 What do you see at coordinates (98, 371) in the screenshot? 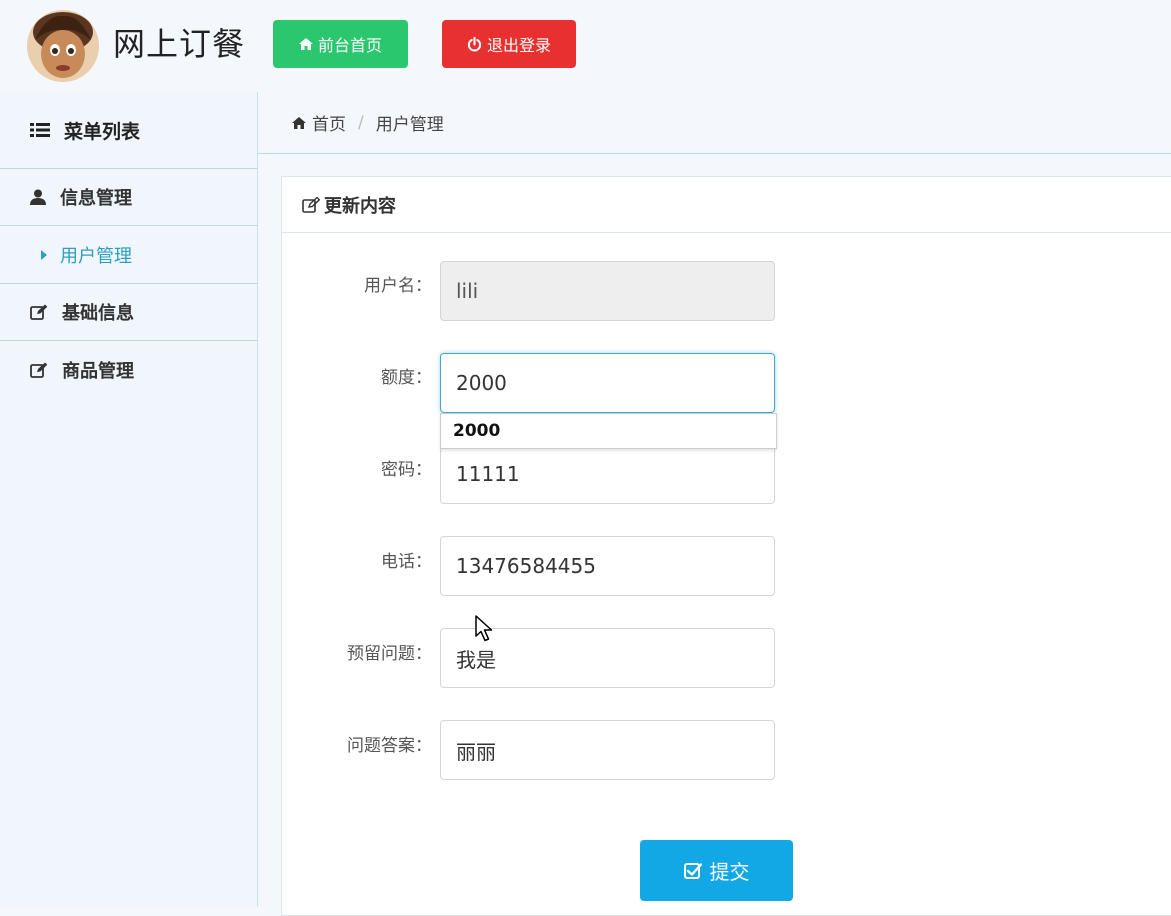
I see `sidebar-item-label: 商品管理` at bounding box center [98, 371].